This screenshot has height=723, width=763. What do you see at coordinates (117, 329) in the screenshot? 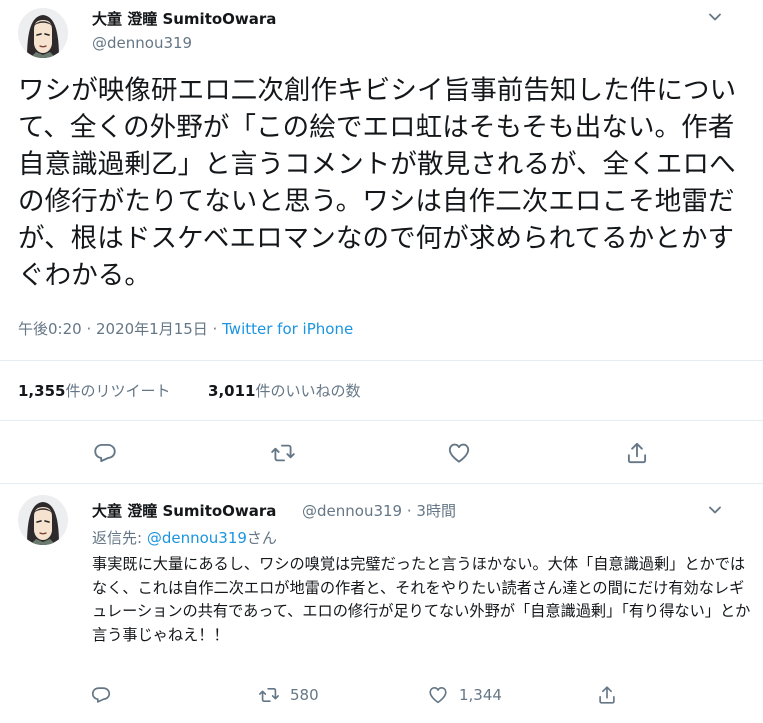
I see `timestamp: 午後0:20 · 2020年1月15日 ·` at bounding box center [117, 329].